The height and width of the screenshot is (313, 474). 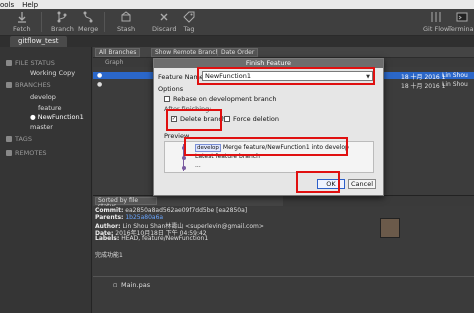 I want to click on git-flow-label: Git Flow, so click(x=436, y=29).